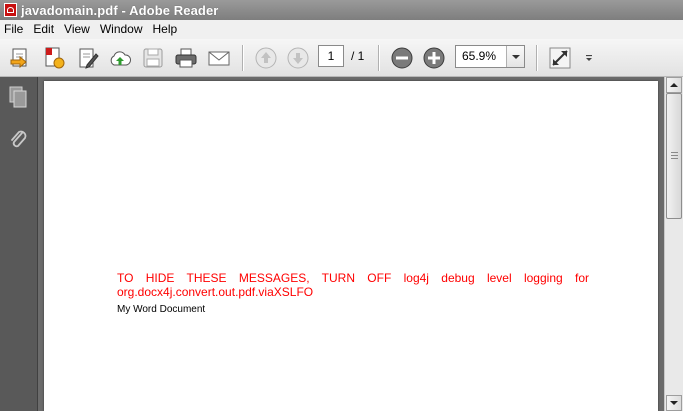 The height and width of the screenshot is (411, 683). I want to click on toolbar-options-button, so click(589, 58).